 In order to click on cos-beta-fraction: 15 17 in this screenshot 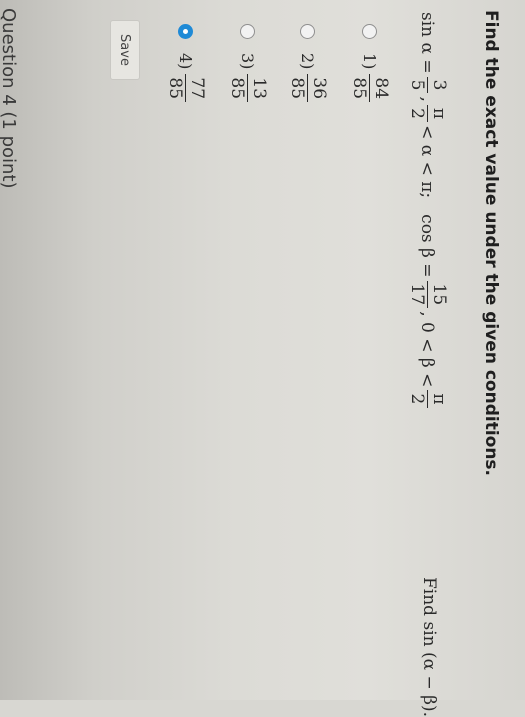, I will do `click(428, 294)`.